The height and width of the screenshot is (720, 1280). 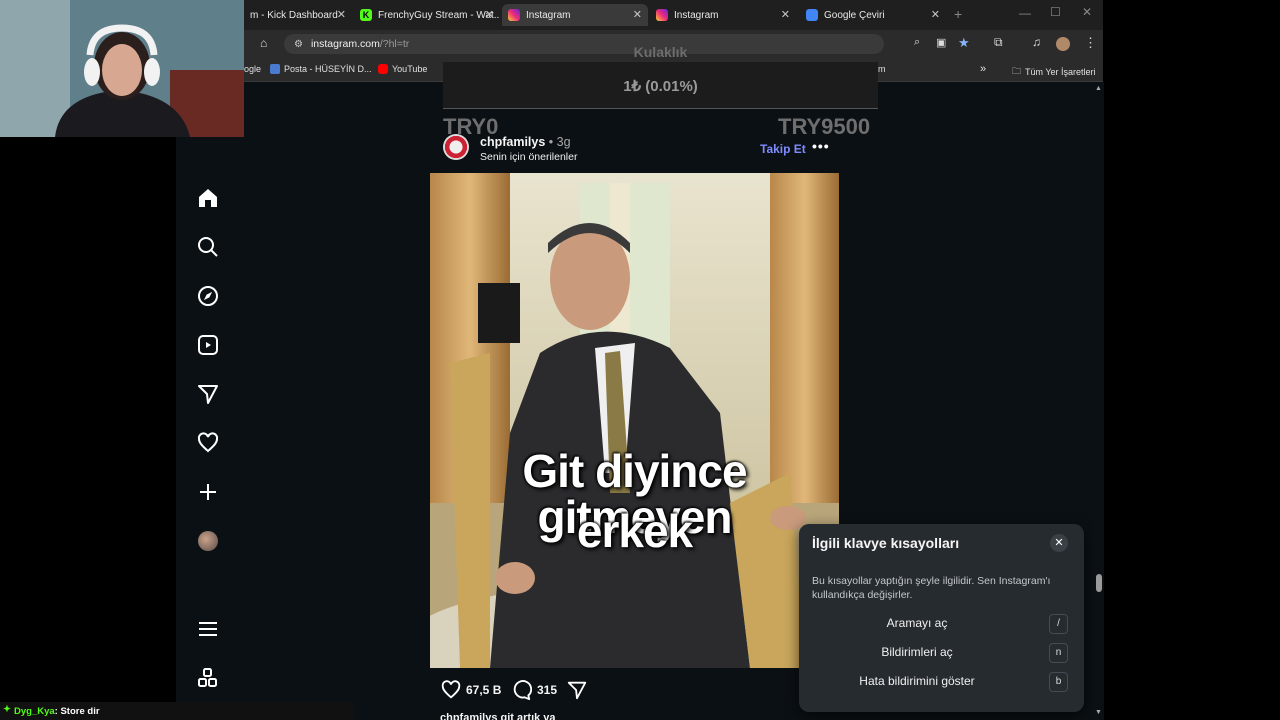 What do you see at coordinates (1058, 624) in the screenshot?
I see `shortcut-key: /` at bounding box center [1058, 624].